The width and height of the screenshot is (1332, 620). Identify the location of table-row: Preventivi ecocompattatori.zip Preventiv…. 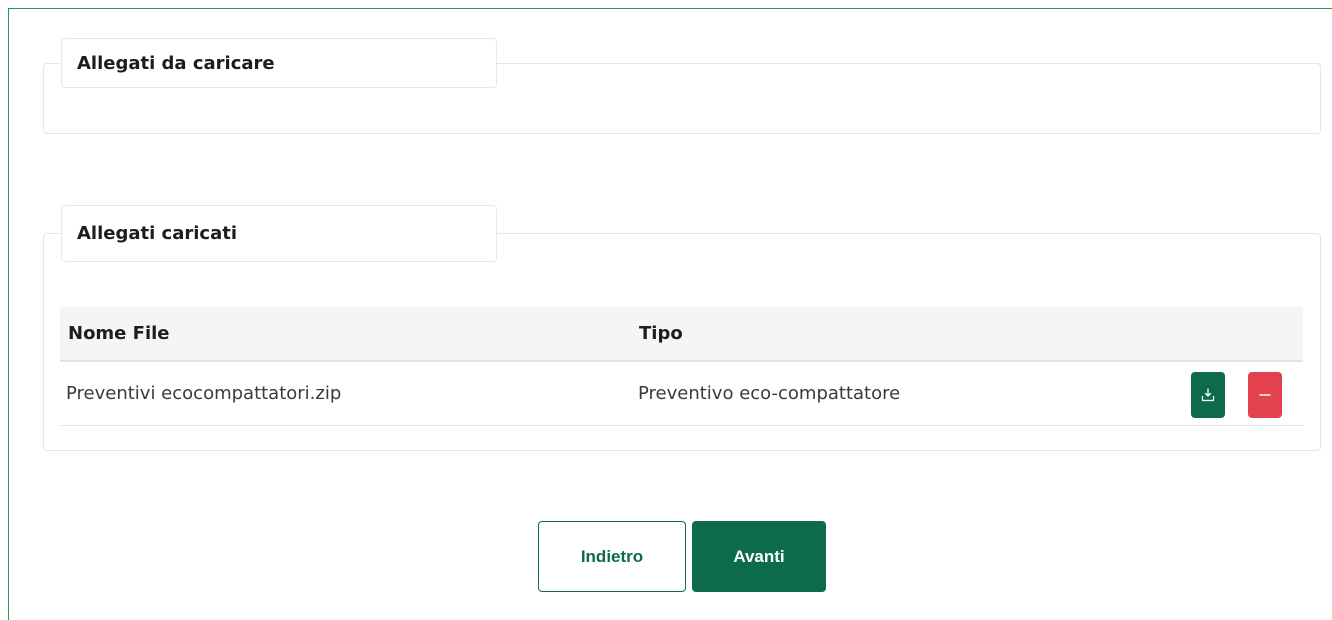
(681, 394).